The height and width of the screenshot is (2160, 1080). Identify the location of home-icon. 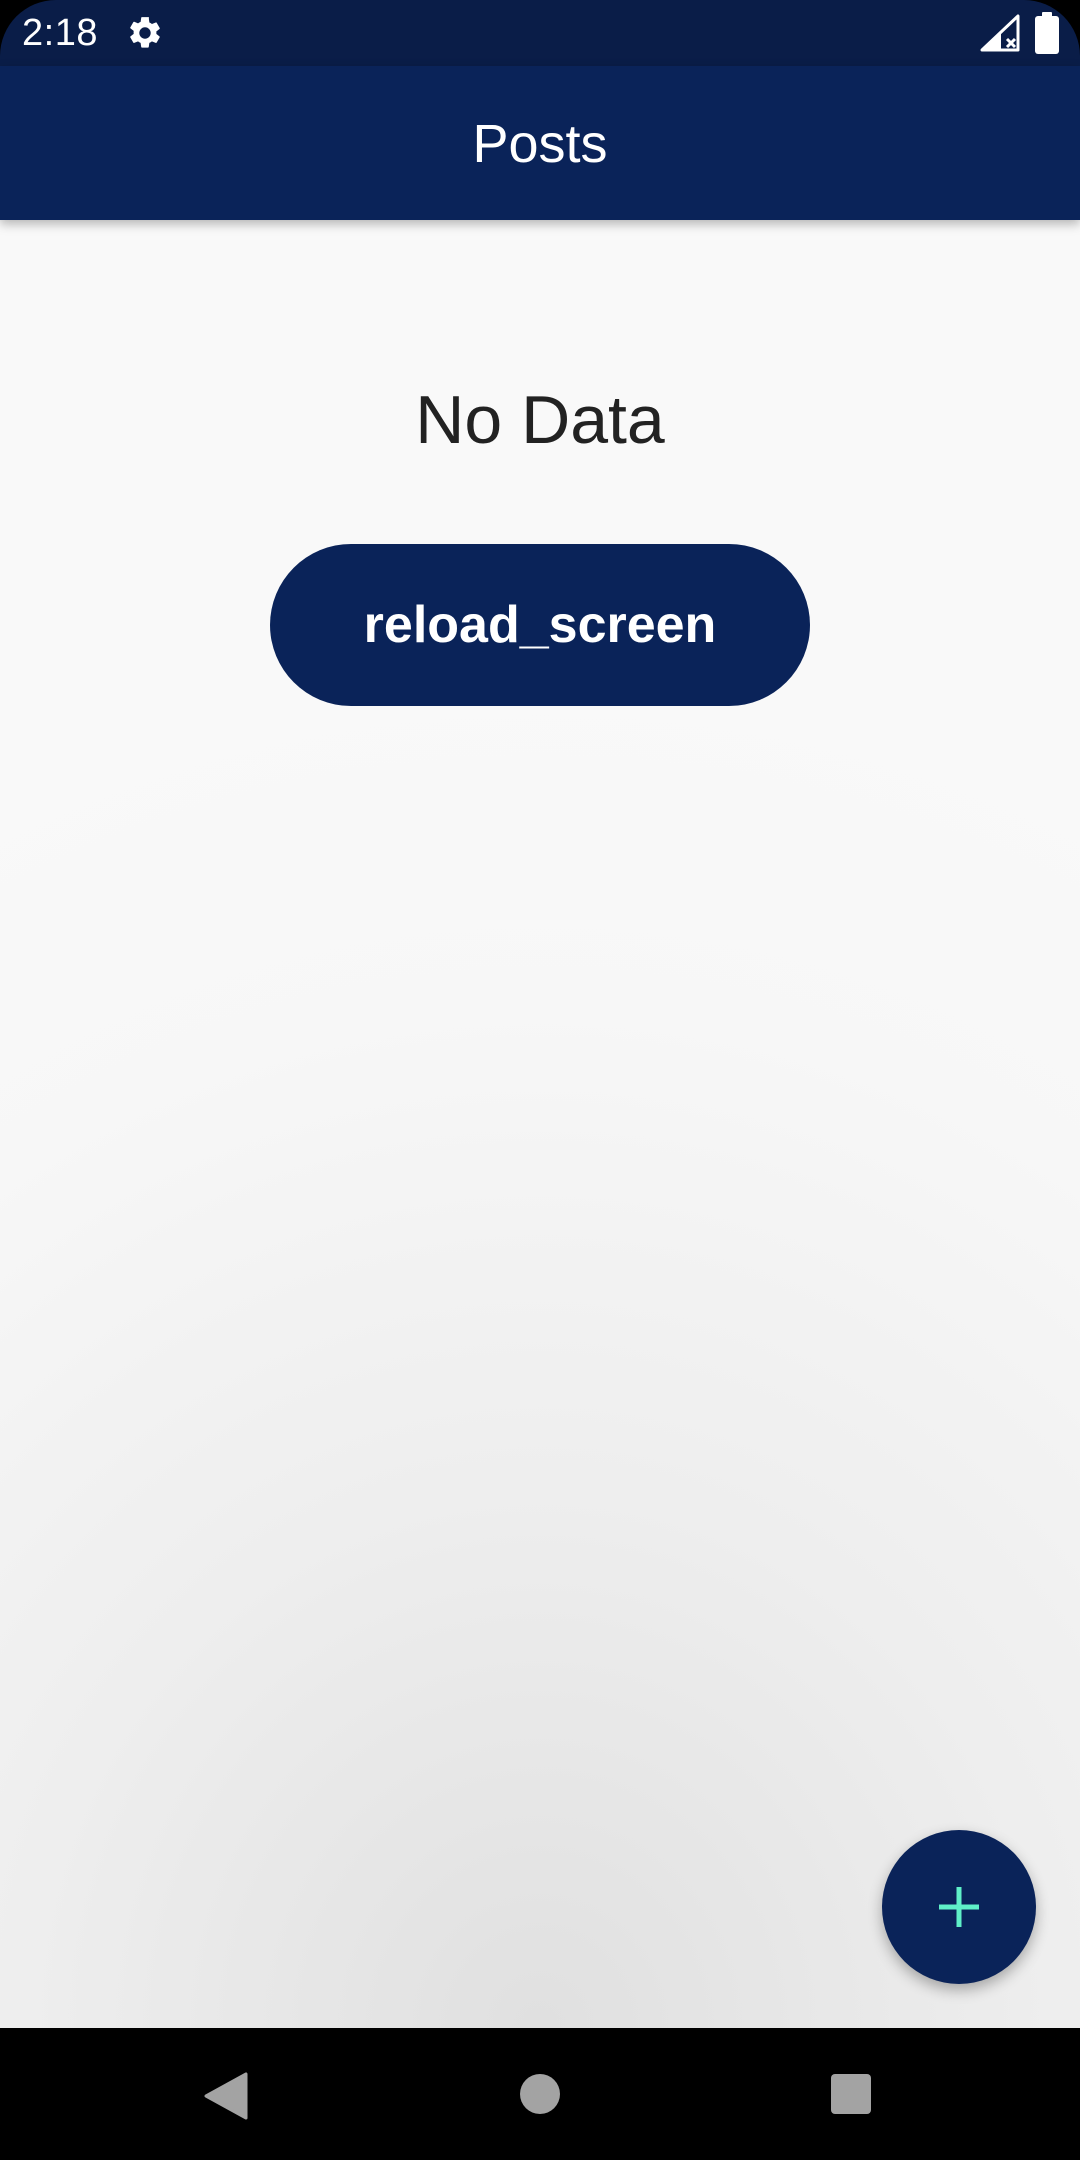
(540, 2094).